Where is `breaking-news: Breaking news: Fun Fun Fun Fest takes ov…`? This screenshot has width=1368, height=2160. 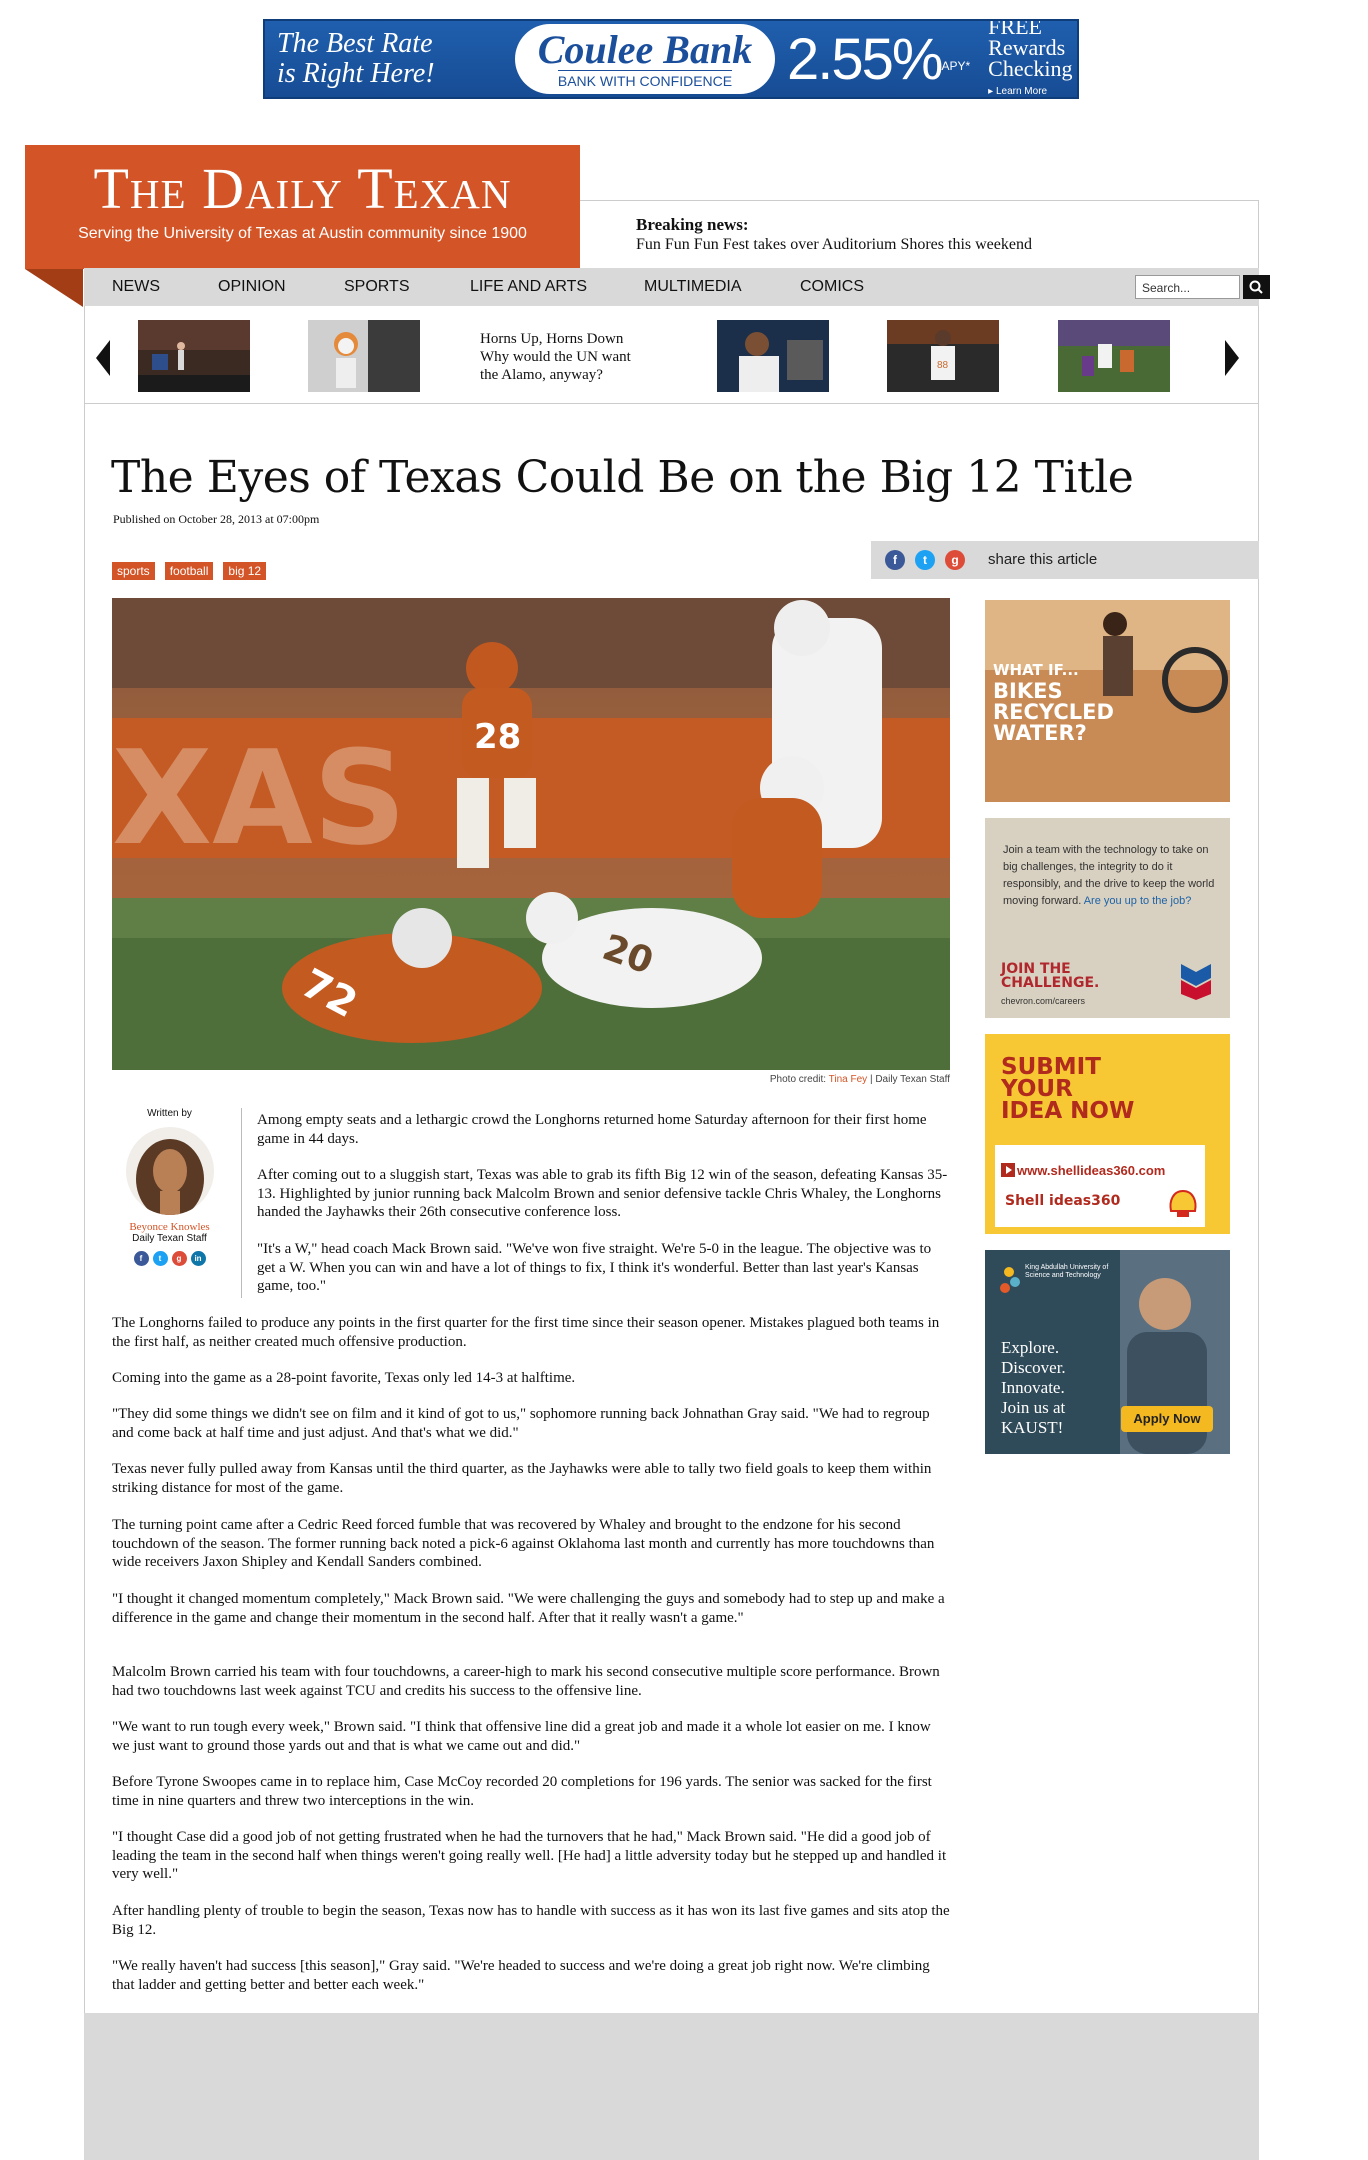
breaking-news: Breaking news: Fun Fun Fun Fest takes ov… is located at coordinates (919, 234).